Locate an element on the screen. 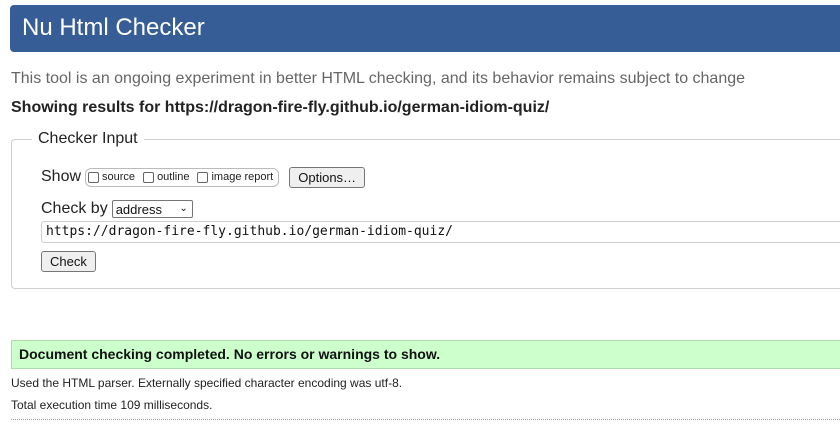  check-by-selected-value: address is located at coordinates (138, 209).